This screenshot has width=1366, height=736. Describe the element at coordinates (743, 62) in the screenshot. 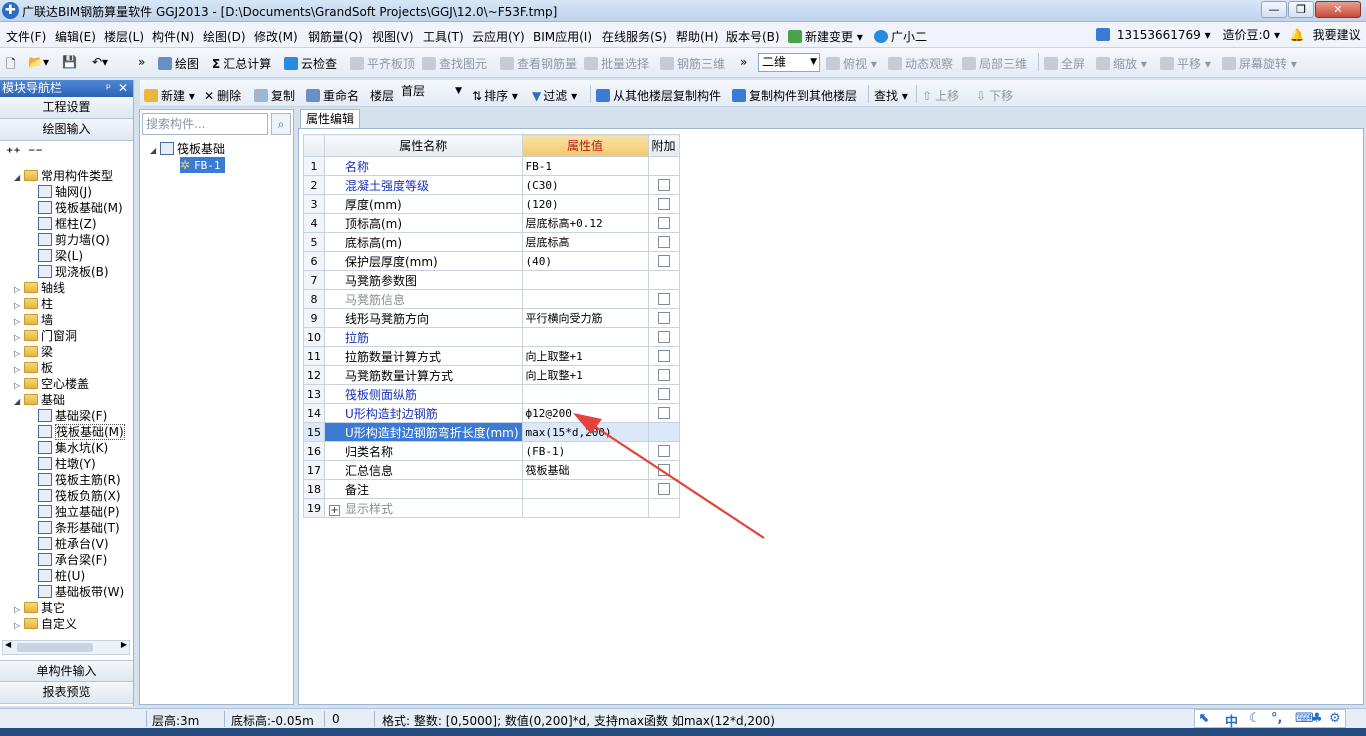

I see `toolbar-overflow-2-icon: »` at that location.